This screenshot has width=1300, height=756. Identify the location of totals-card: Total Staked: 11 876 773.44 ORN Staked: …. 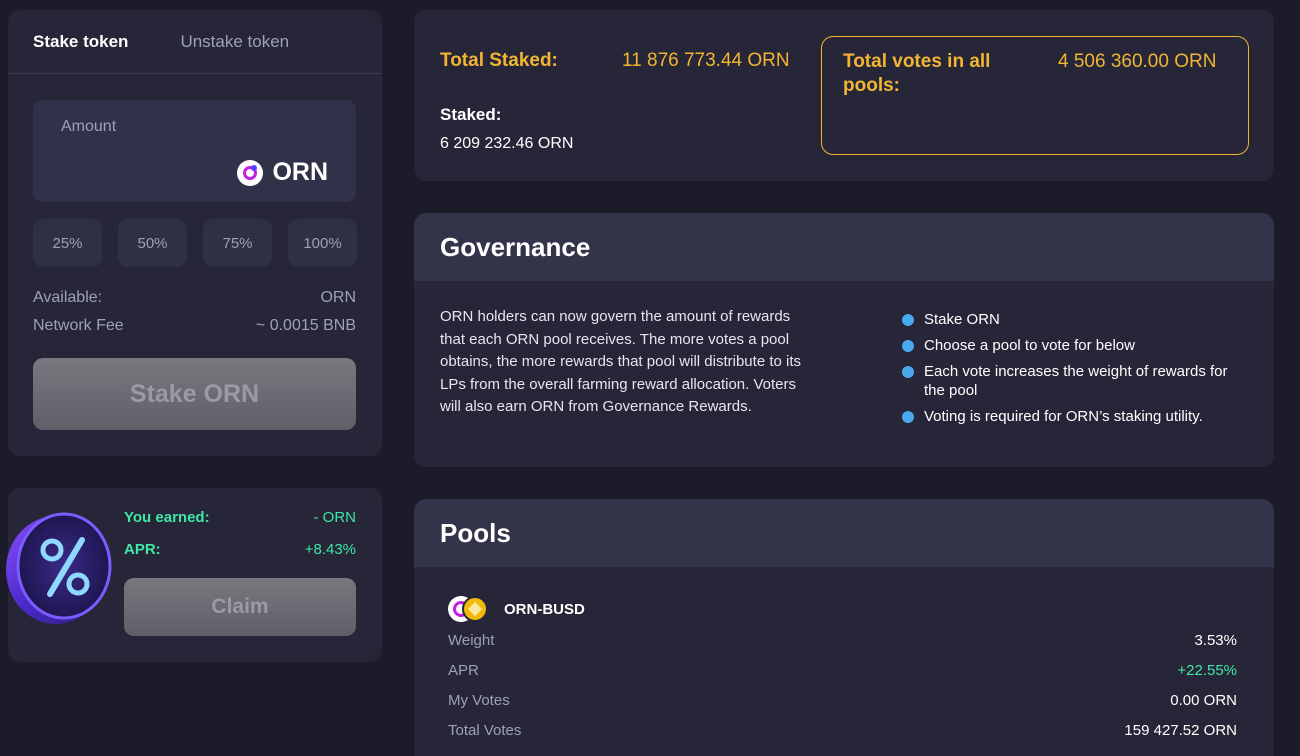
(844, 95).